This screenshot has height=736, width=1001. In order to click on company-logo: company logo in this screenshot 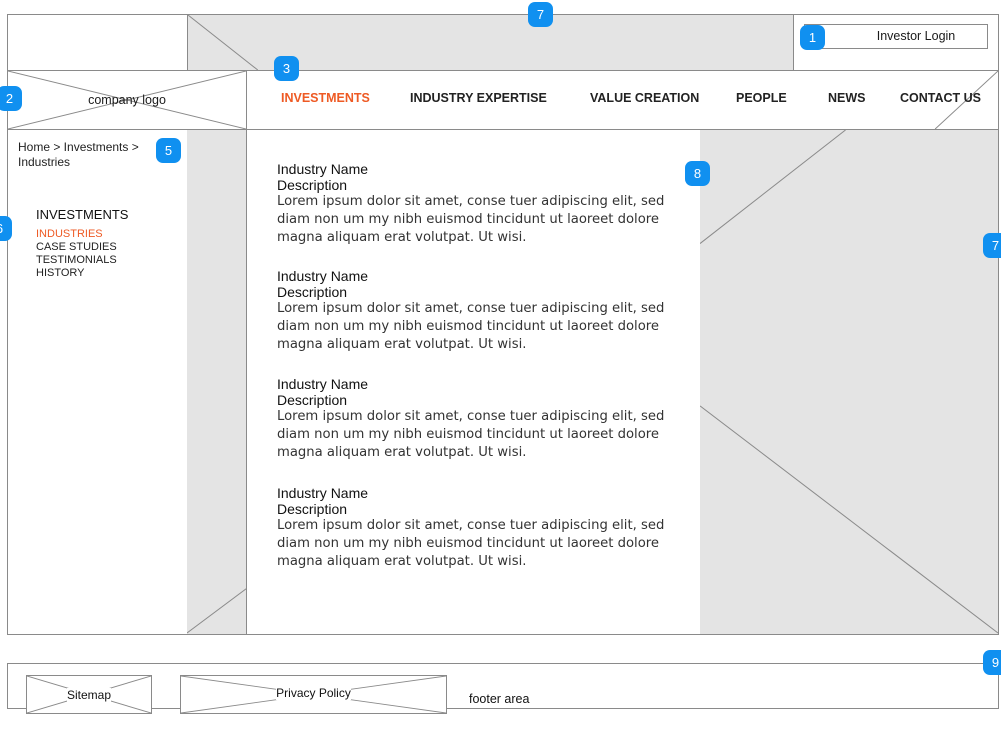, I will do `click(127, 100)`.